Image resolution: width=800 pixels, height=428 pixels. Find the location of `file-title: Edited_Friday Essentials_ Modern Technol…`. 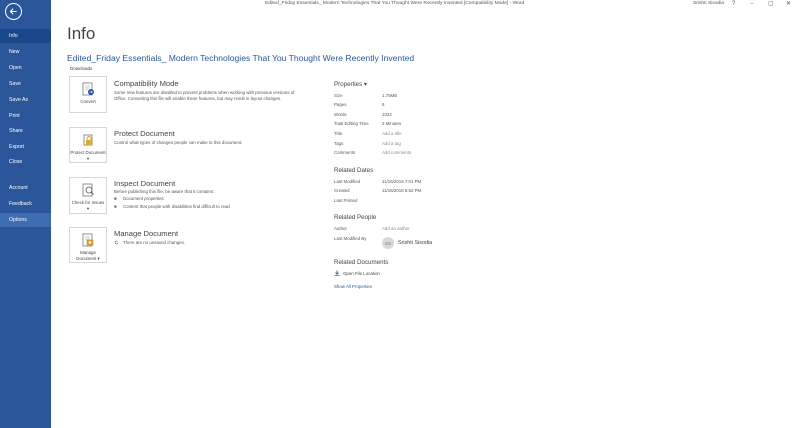

file-title: Edited_Friday Essentials_ Modern Technol… is located at coordinates (241, 58).